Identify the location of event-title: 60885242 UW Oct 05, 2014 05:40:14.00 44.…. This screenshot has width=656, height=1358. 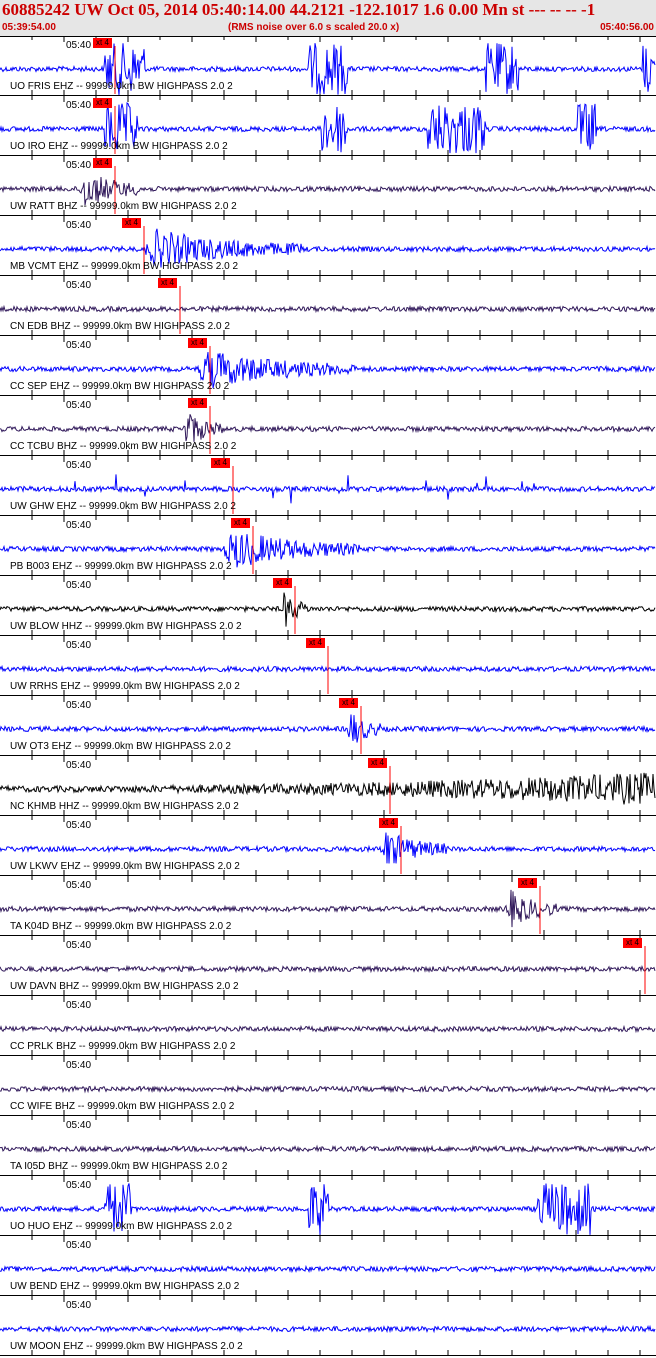
(299, 9).